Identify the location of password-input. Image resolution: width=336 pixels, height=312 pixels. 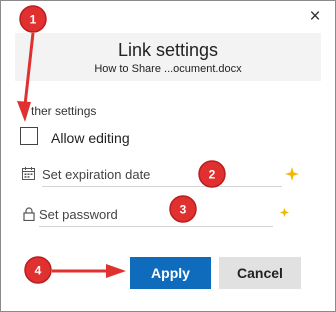
(156, 215).